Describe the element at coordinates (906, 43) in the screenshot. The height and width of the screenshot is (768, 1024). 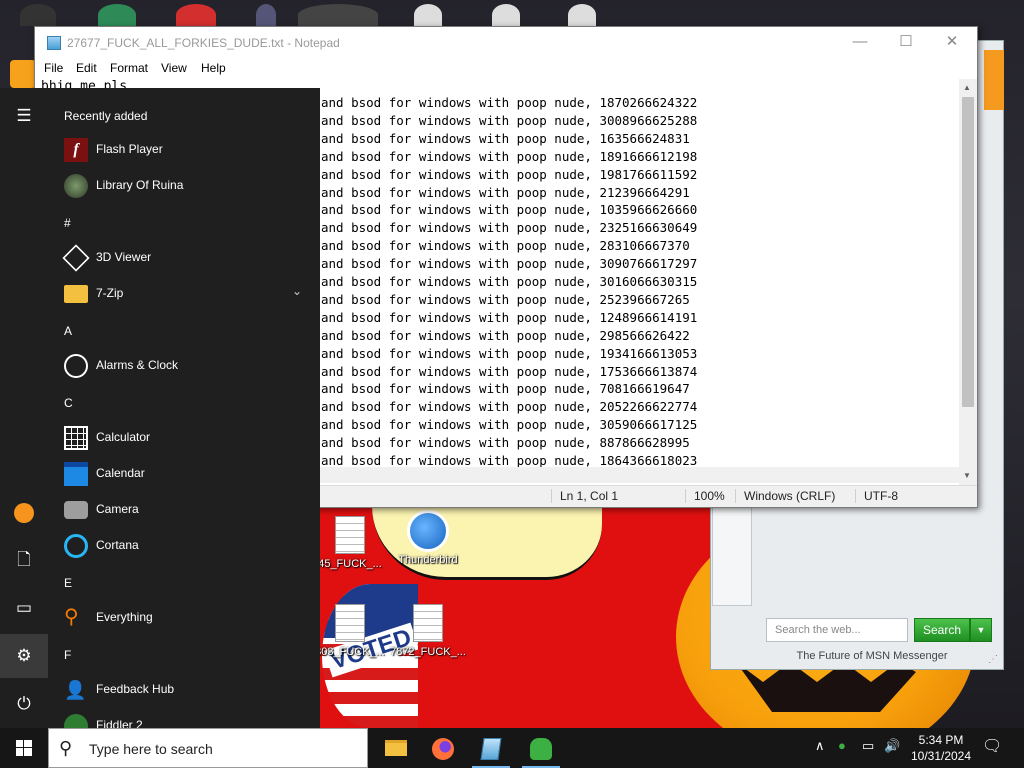
I see `maximize-button: ☐` at that location.